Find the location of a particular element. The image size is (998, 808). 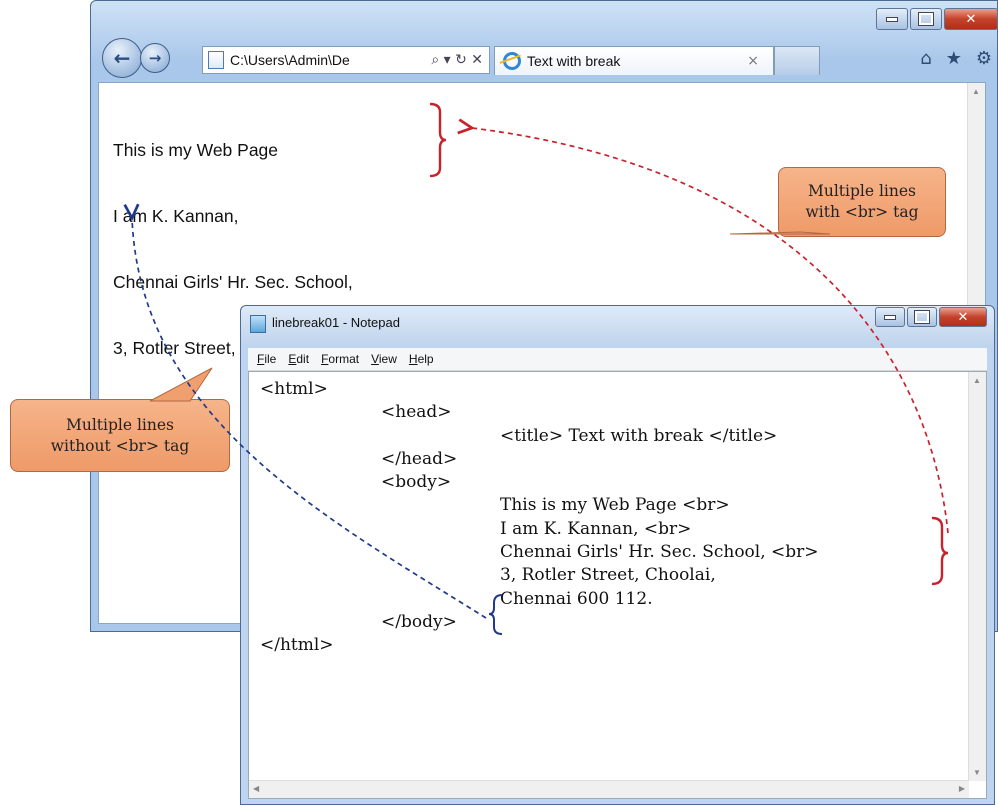

notepad-minimize-button is located at coordinates (890, 317).